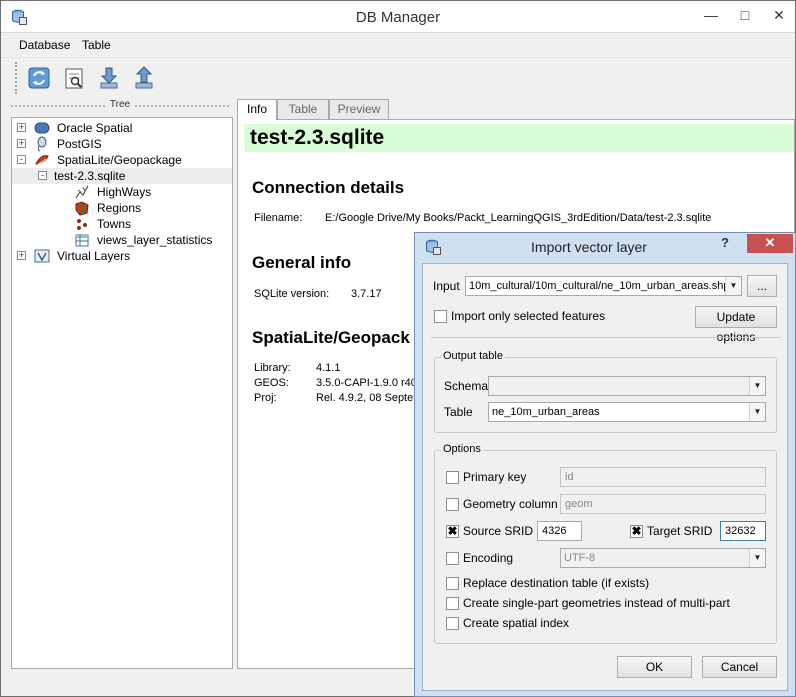 The image size is (796, 697). What do you see at coordinates (462, 449) in the screenshot?
I see `options-title: Options` at bounding box center [462, 449].